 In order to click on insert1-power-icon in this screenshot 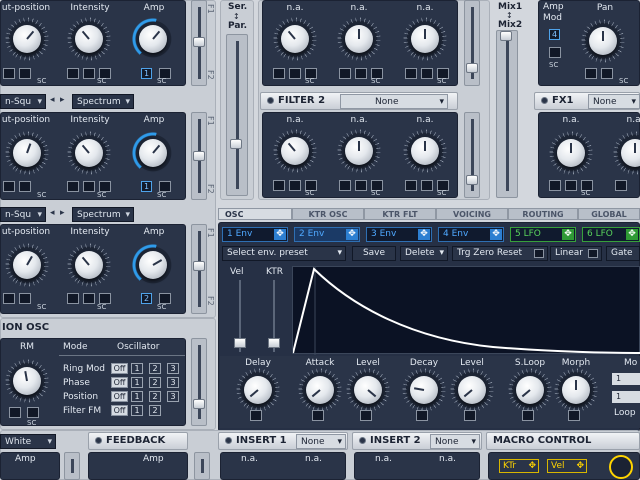, I will do `click(228, 440)`.